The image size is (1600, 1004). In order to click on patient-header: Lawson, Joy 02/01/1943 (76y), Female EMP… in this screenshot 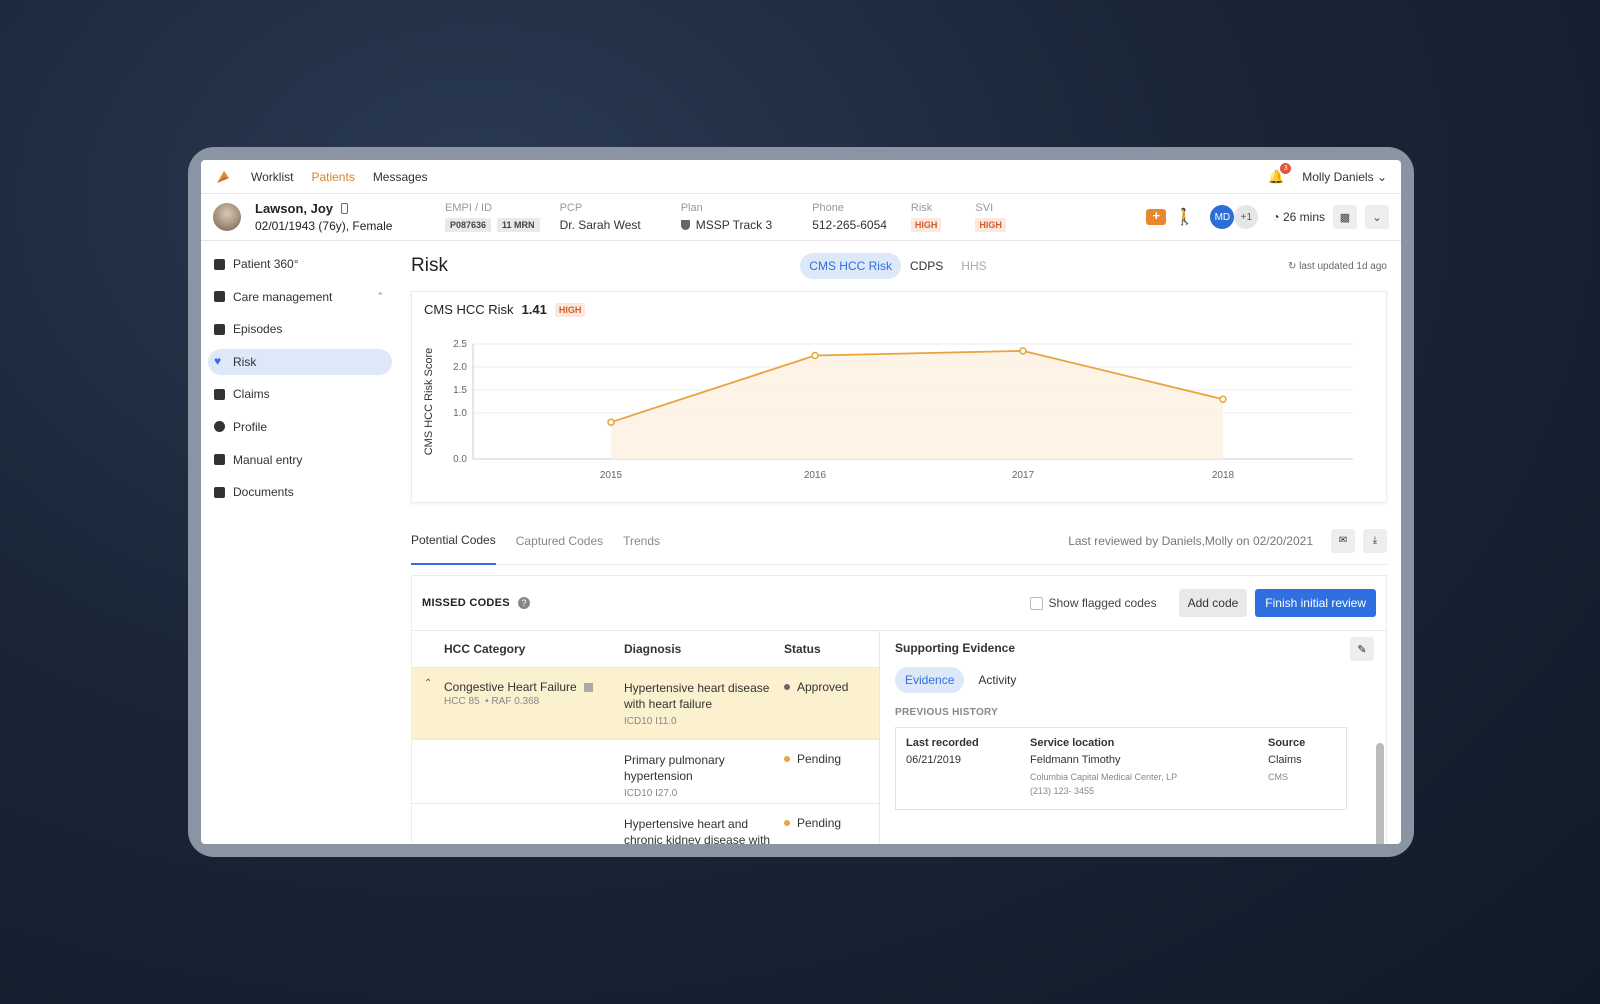, I will do `click(801, 217)`.